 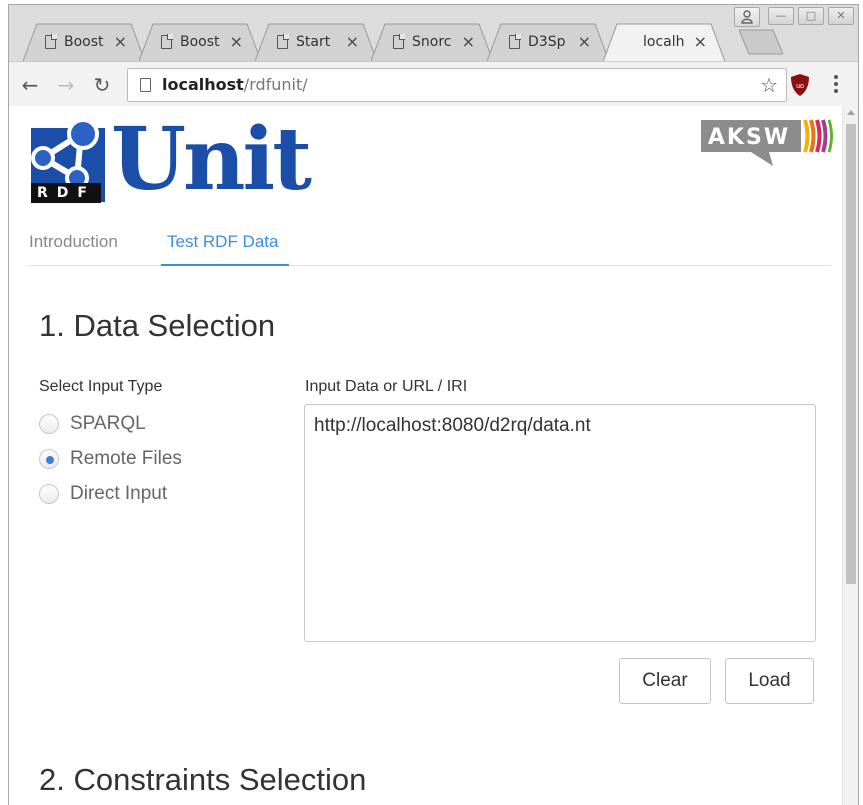 What do you see at coordinates (102, 85) in the screenshot?
I see `reload-icon: ↻` at bounding box center [102, 85].